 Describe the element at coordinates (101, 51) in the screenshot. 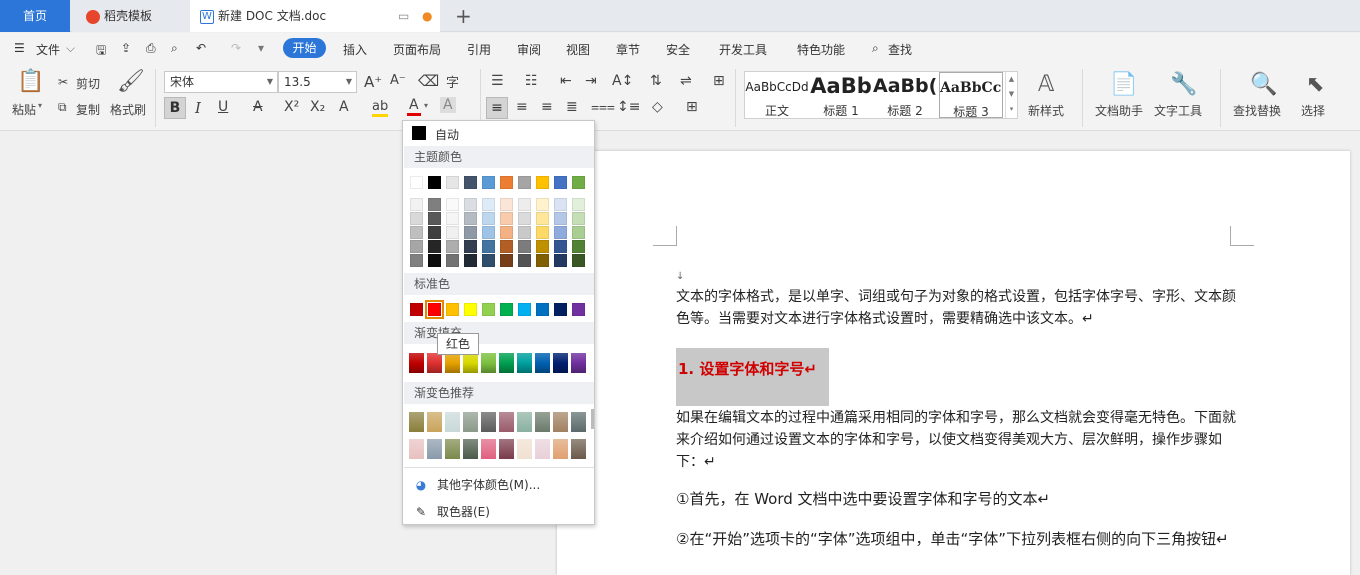

I see `save-icon: 🖫` at that location.